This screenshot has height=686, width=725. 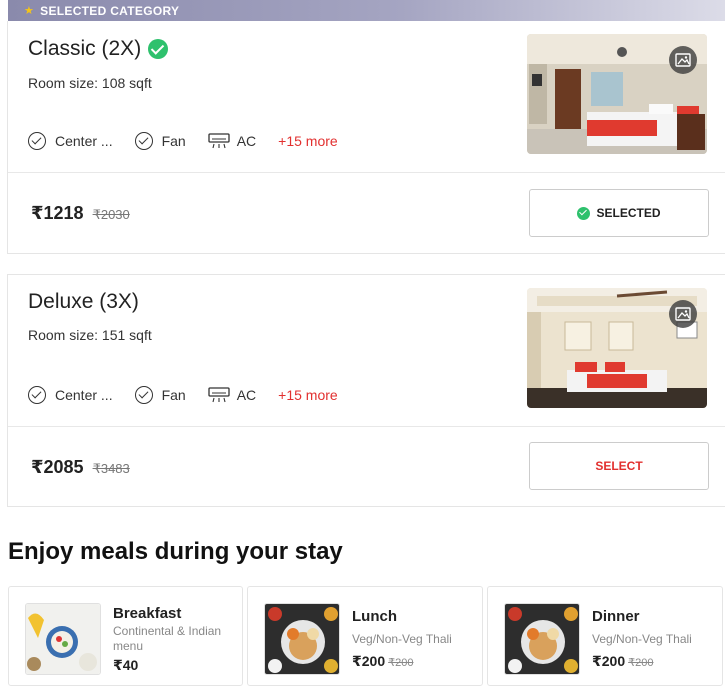 I want to click on breakfast-image, so click(x=63, y=639).